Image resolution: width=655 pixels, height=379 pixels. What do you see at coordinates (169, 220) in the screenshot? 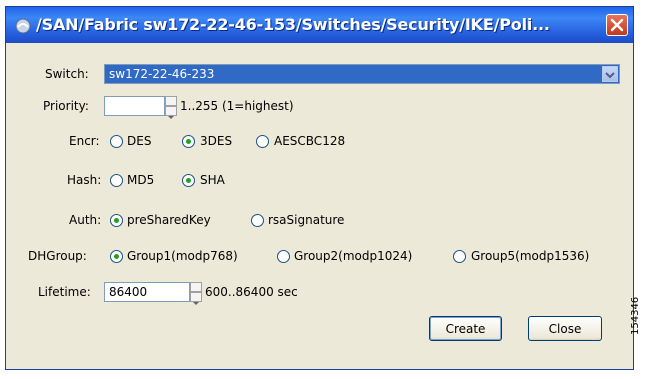
I see `auth-presharedkey-label: preSharedKey` at bounding box center [169, 220].